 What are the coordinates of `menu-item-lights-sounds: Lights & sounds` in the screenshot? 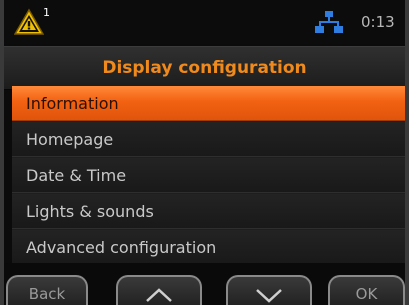 It's located at (208, 211).